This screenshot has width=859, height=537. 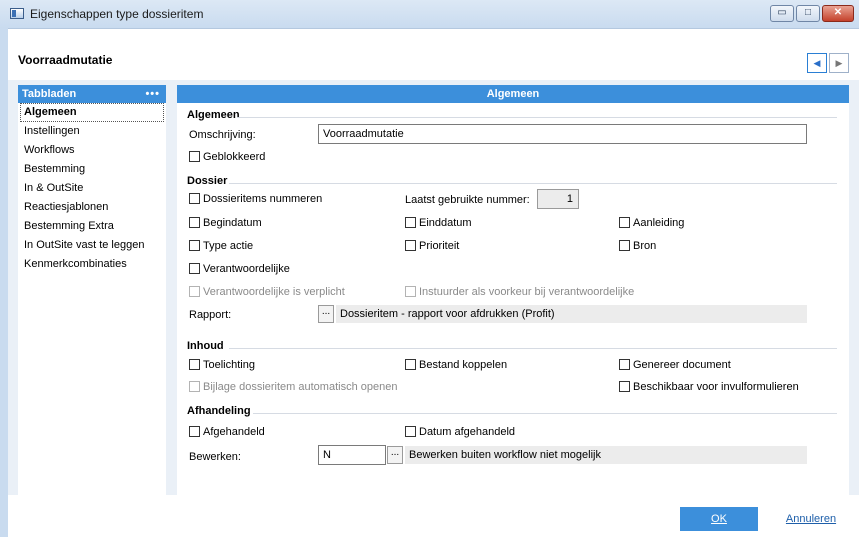 I want to click on next-button: ▶, so click(x=839, y=63).